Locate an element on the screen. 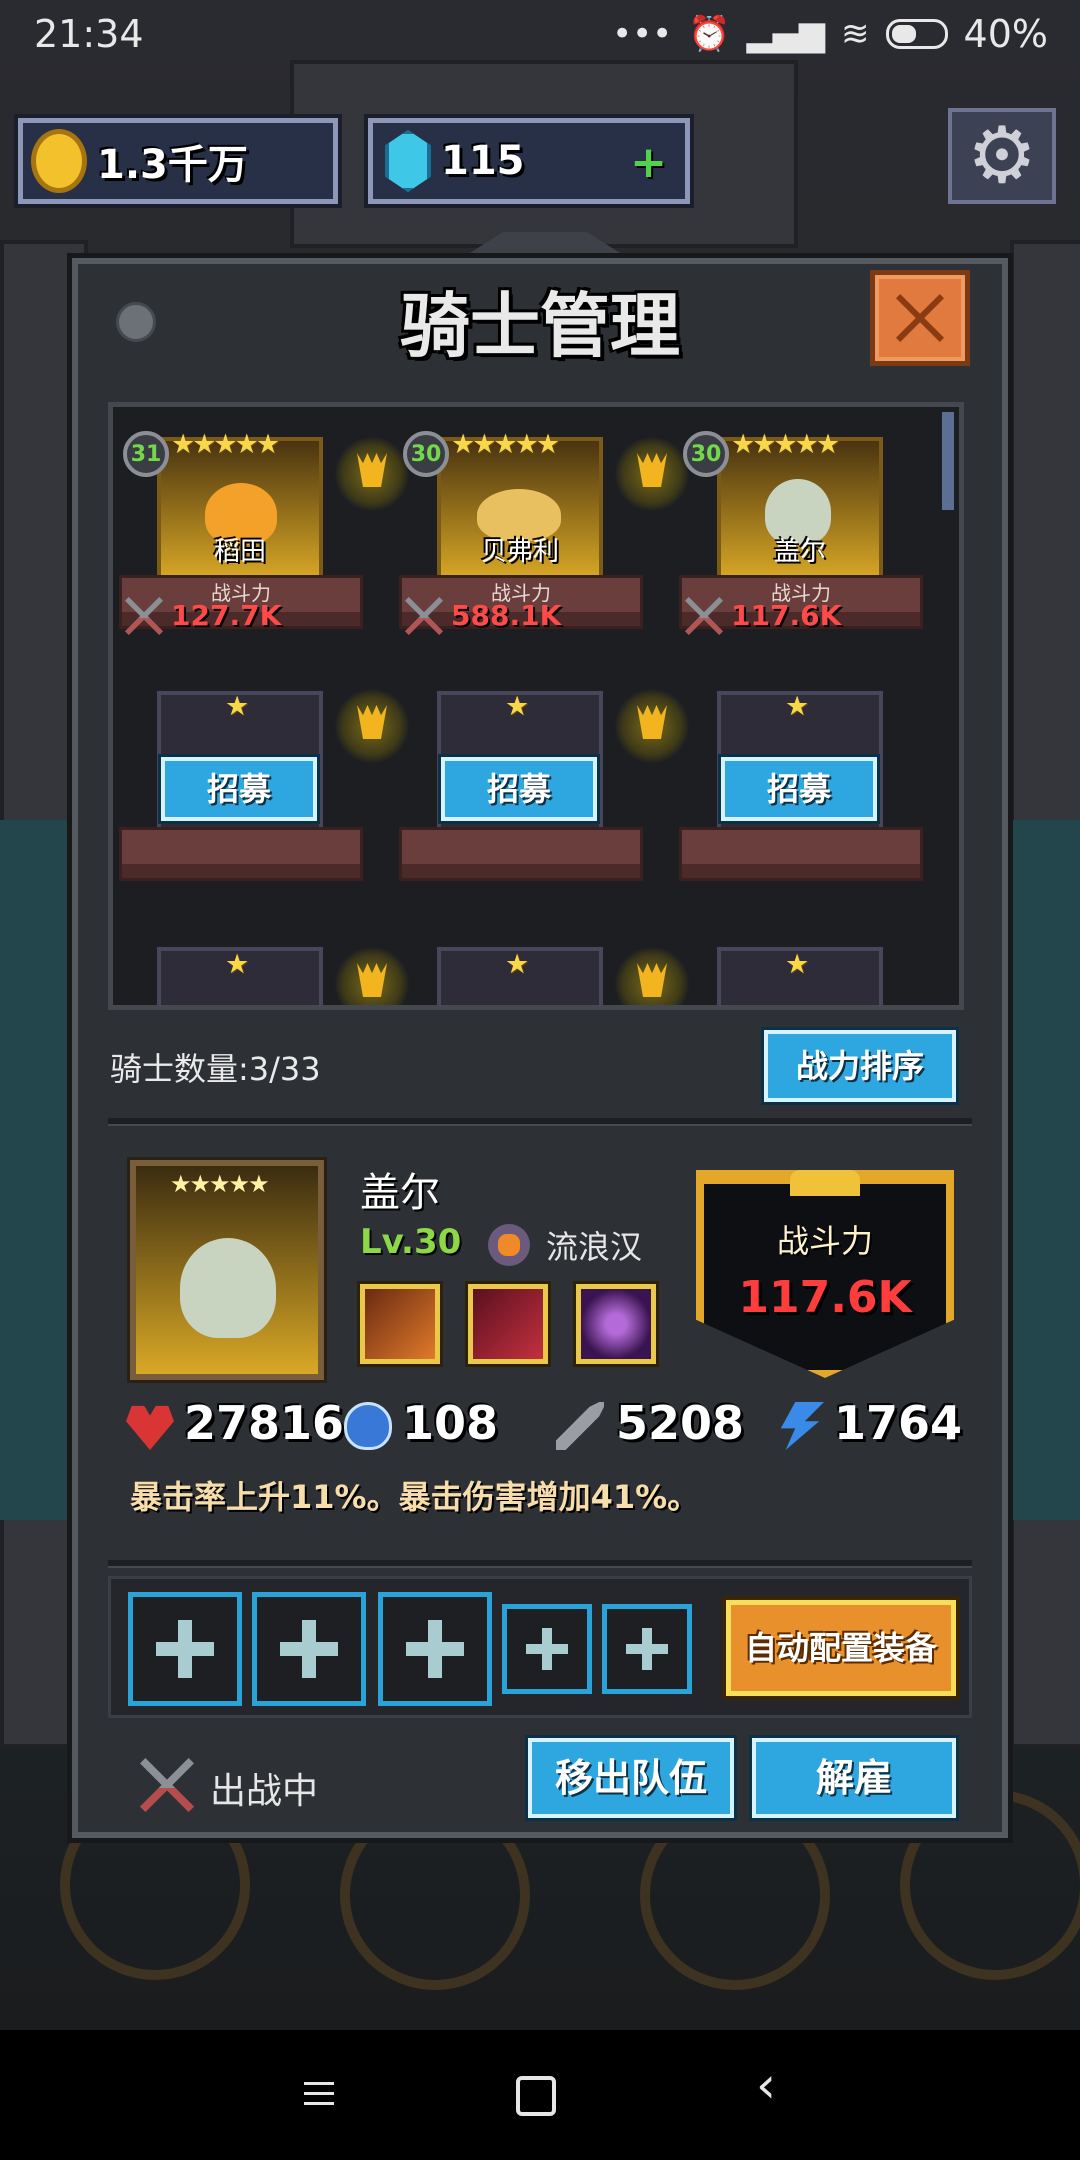 This screenshot has width=1080, height=2160. sort-by-power-button: 战力排序 is located at coordinates (860, 1066).